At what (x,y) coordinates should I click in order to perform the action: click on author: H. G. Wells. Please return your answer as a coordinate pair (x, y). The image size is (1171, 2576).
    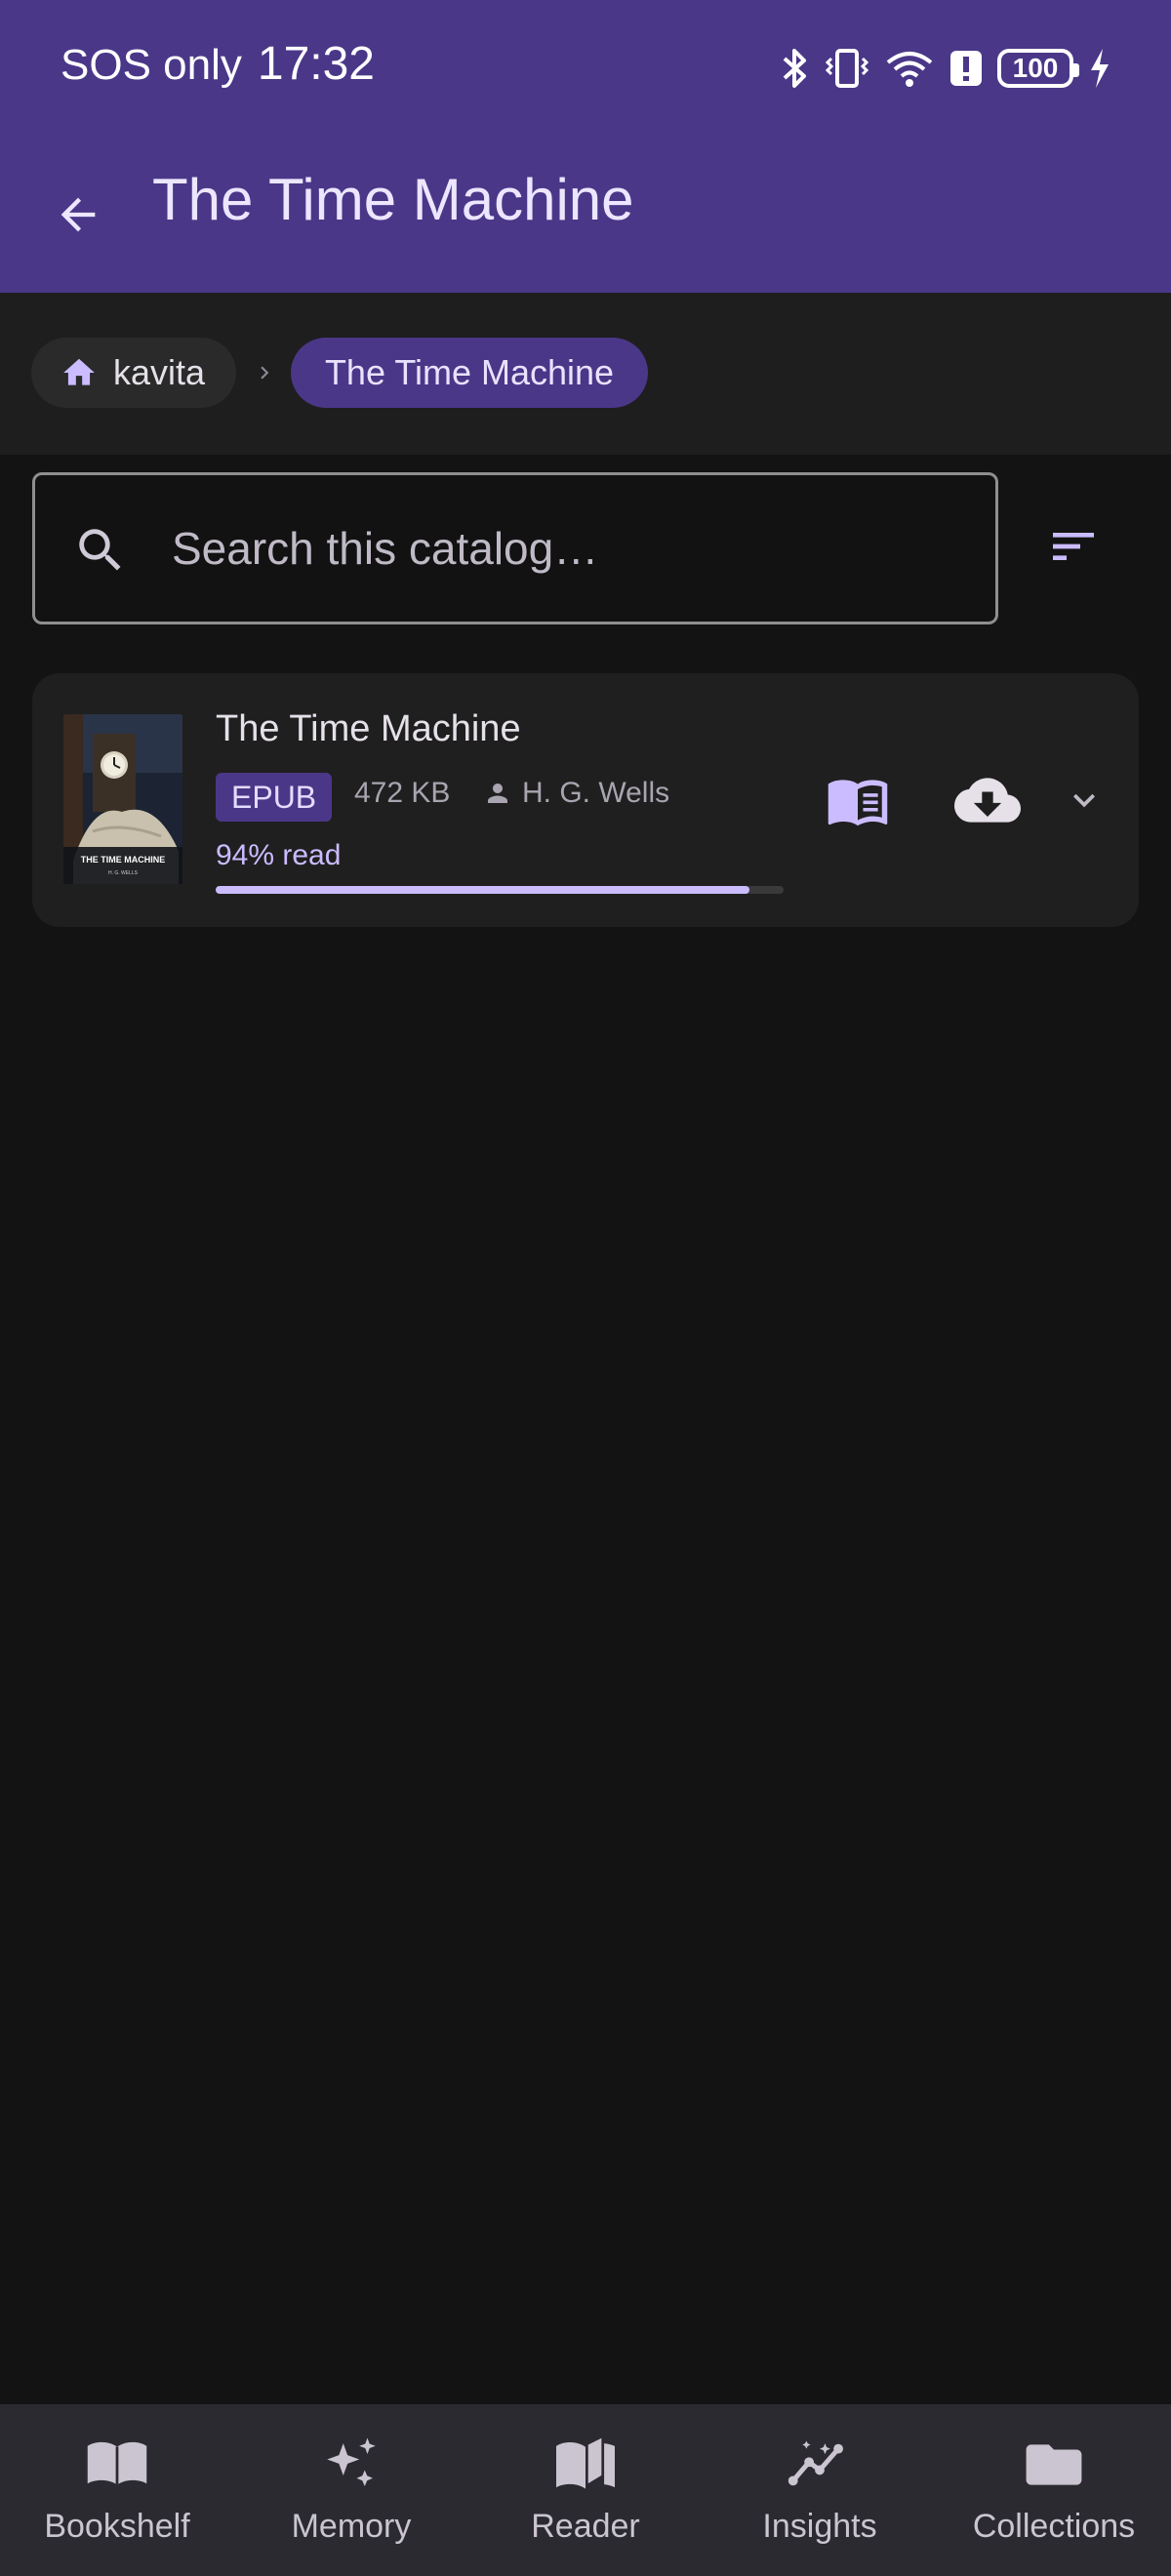
    Looking at the image, I should click on (576, 793).